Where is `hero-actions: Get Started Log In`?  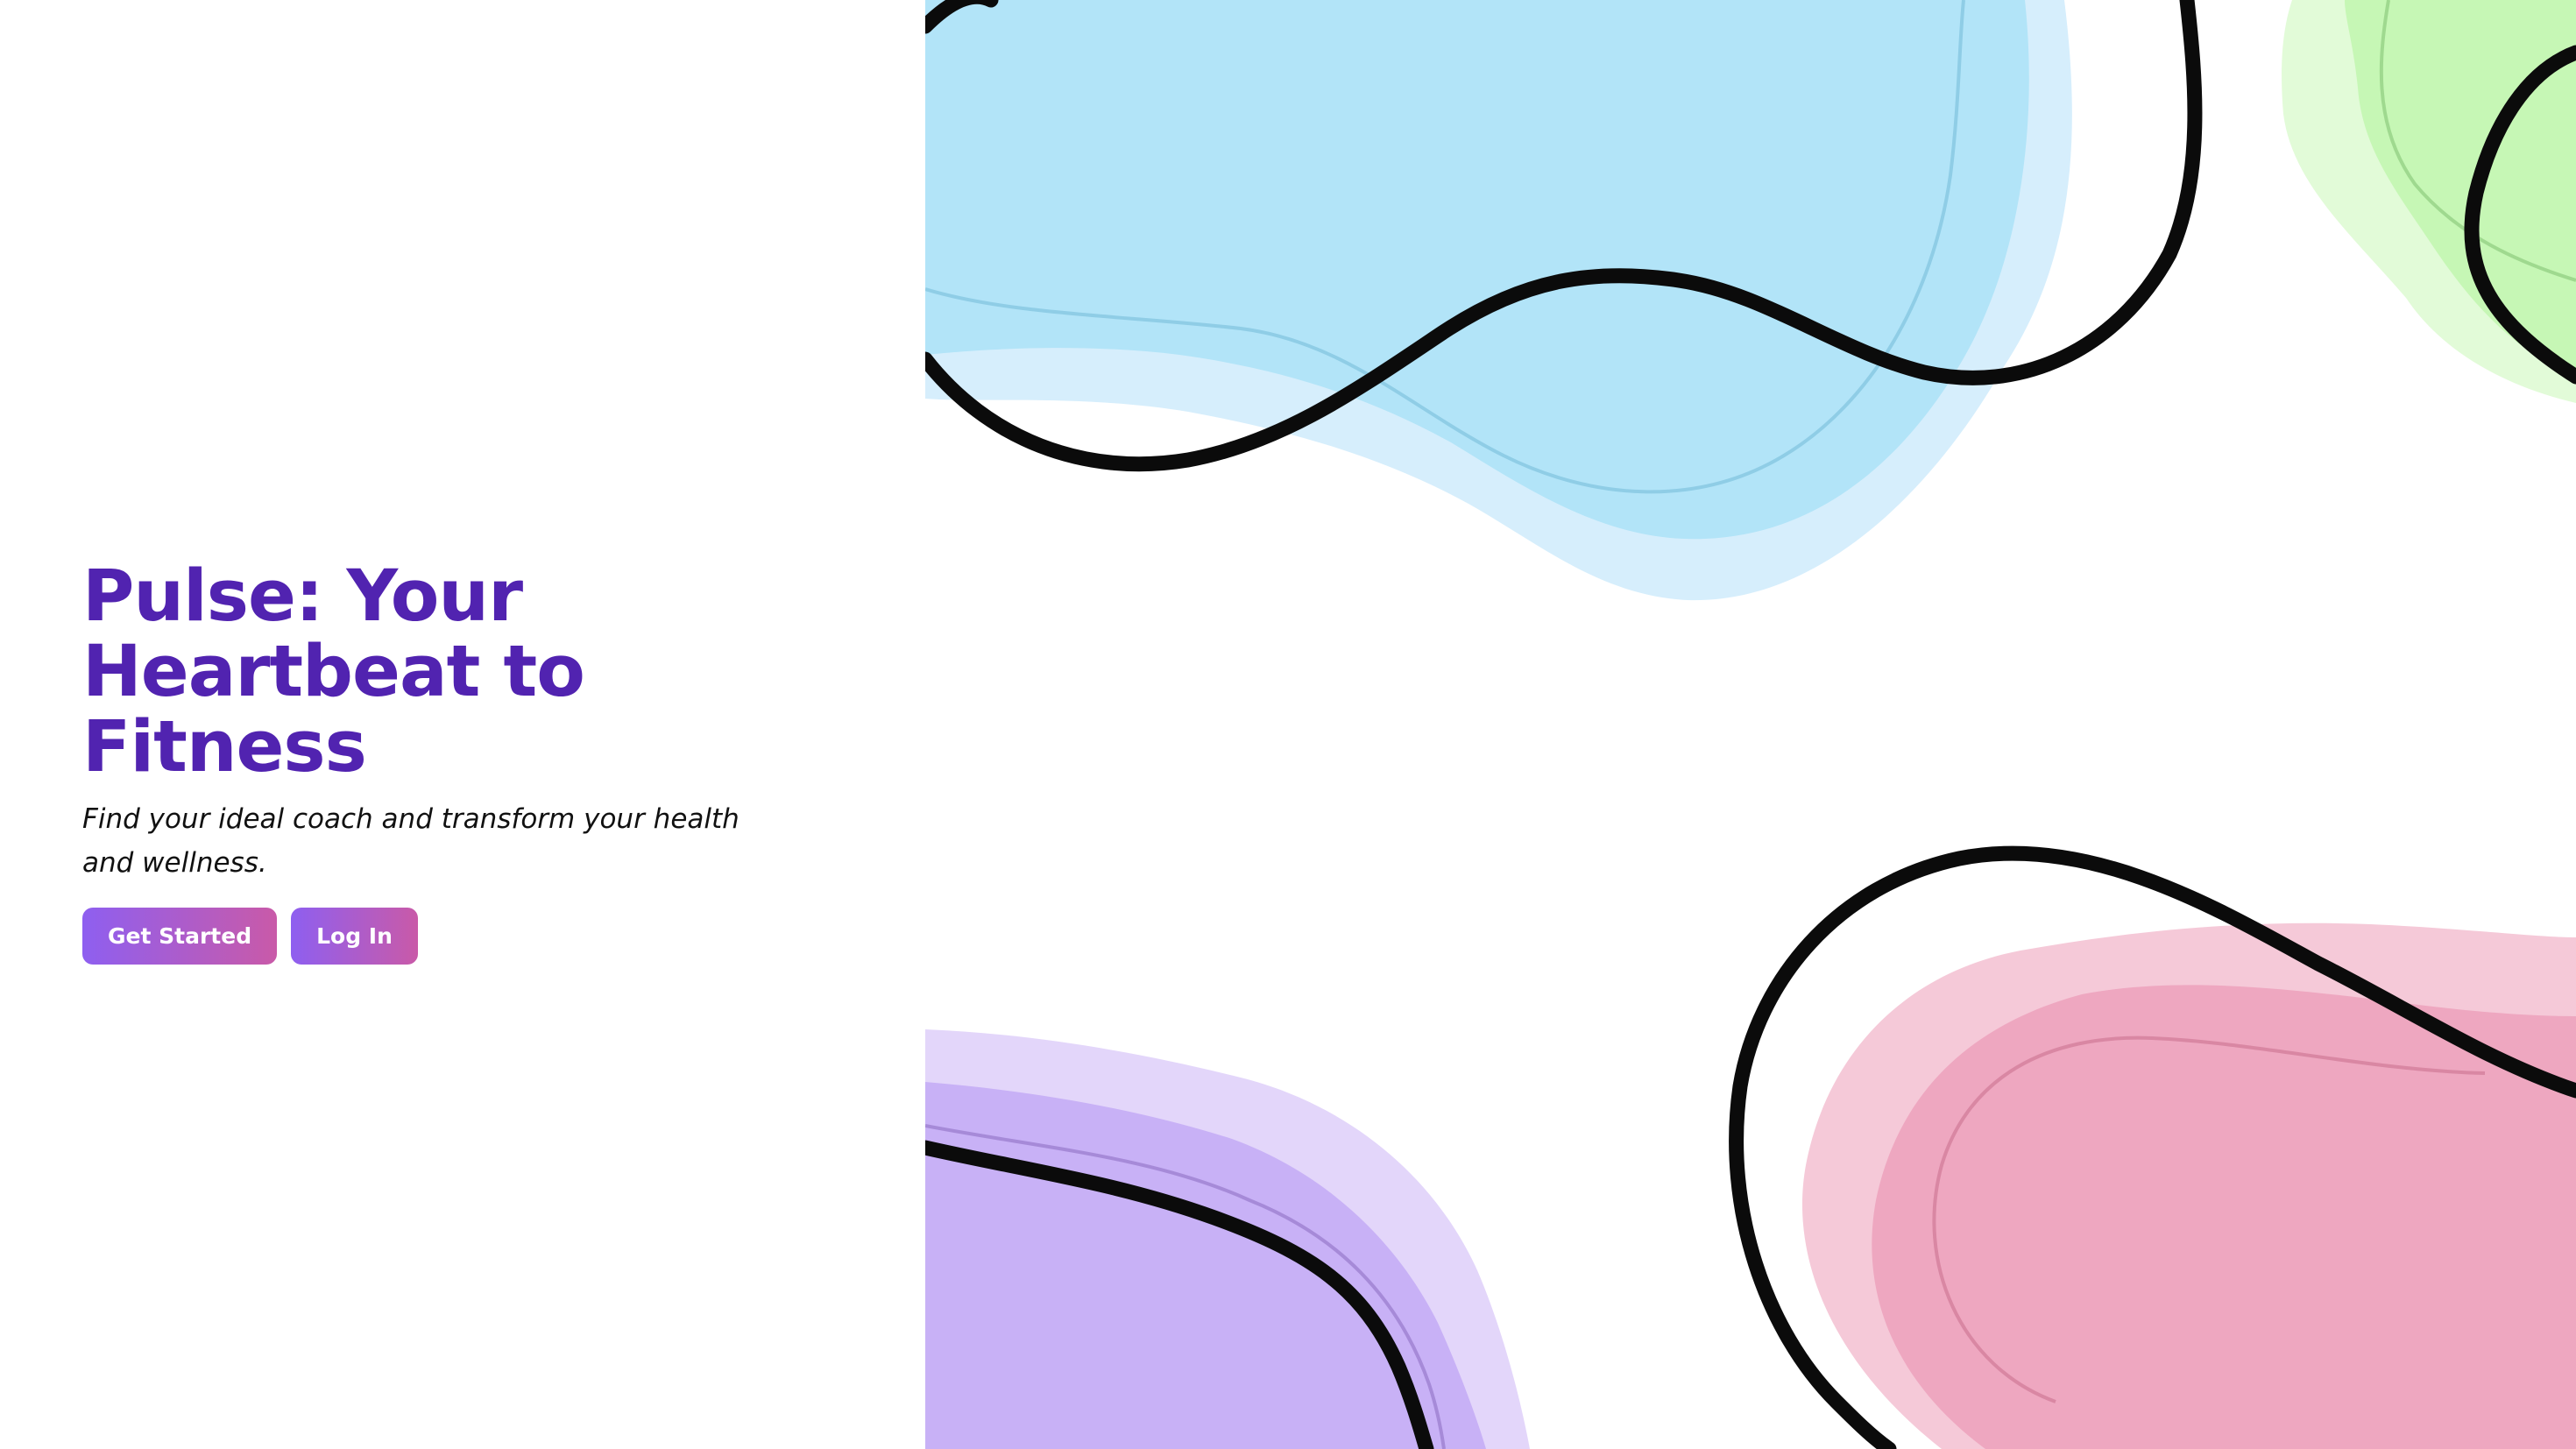 hero-actions: Get Started Log In is located at coordinates (467, 937).